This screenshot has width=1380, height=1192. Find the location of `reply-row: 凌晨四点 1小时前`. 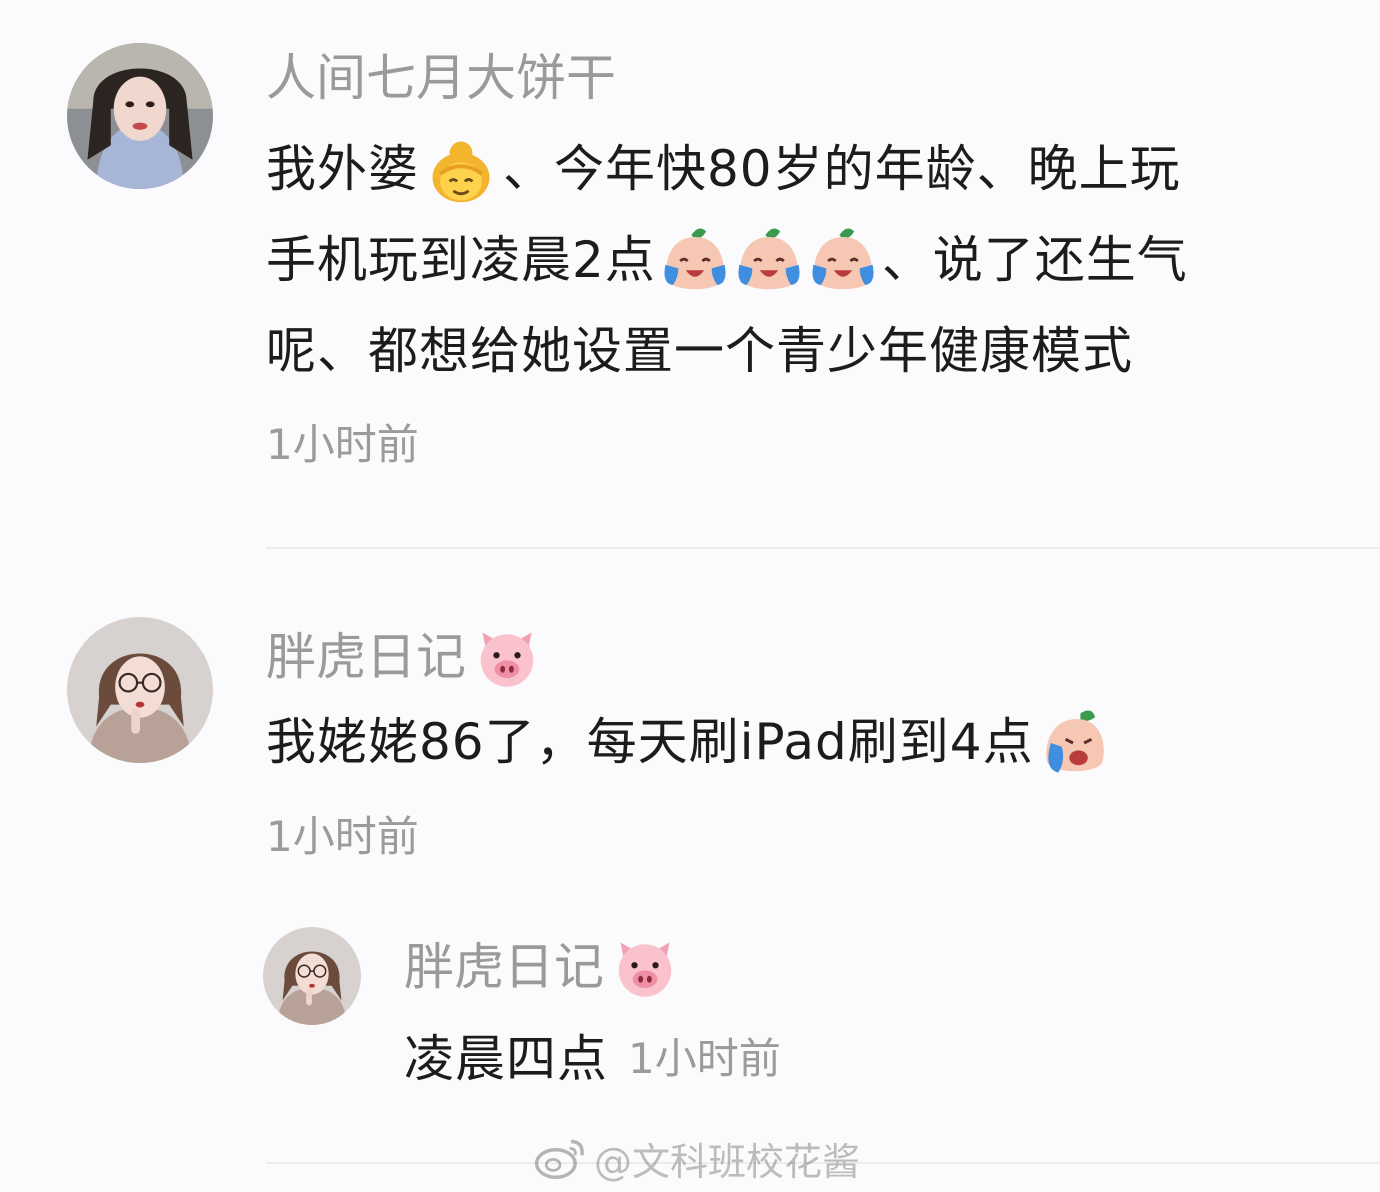

reply-row: 凌晨四点 1小时前 is located at coordinates (592, 1055).